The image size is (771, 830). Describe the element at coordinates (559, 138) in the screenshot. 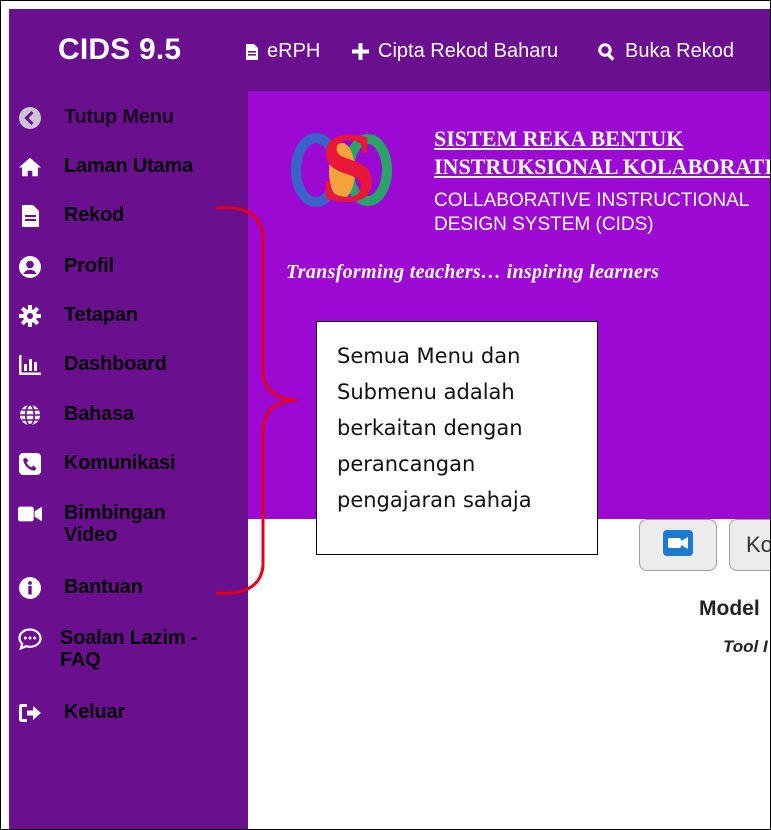

I see `banner-title-line1: SISTEM REKA BENTUK` at that location.